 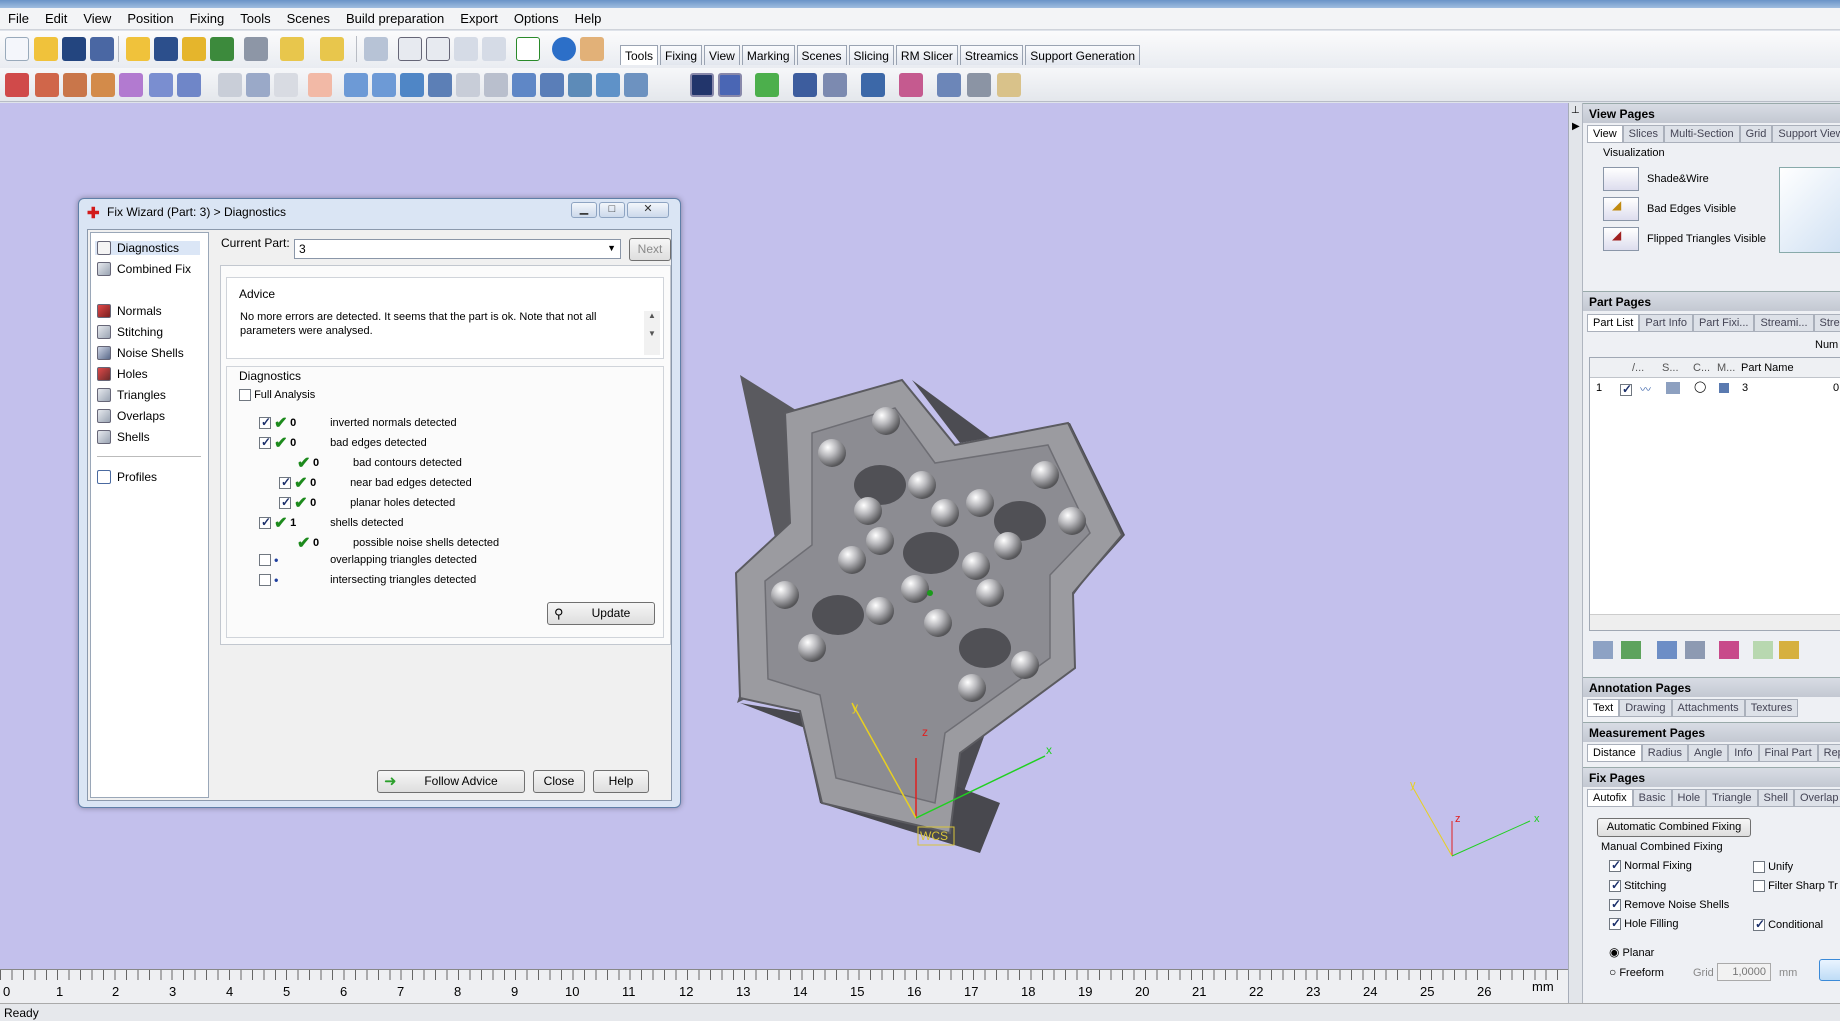 I want to click on print-icon, so click(x=256, y=49).